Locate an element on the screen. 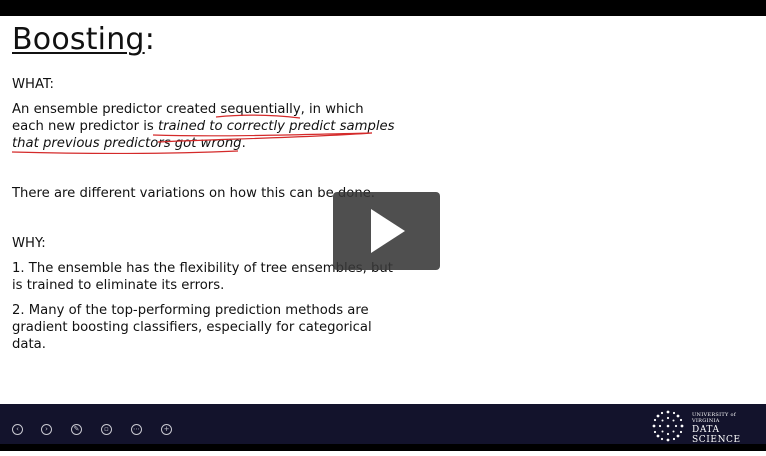 Image resolution: width=766 pixels, height=456 pixels. bottom-black-strip is located at coordinates (383, 447).